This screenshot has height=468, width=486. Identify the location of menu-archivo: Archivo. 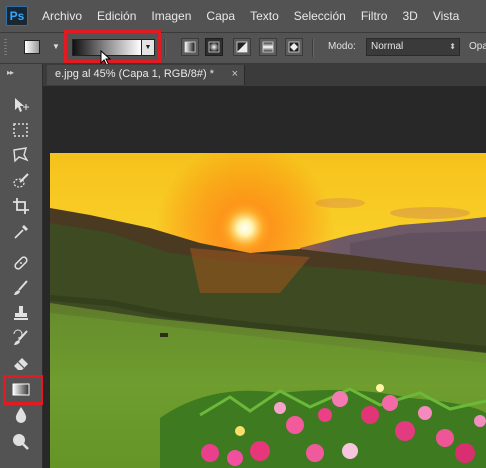
(62, 16).